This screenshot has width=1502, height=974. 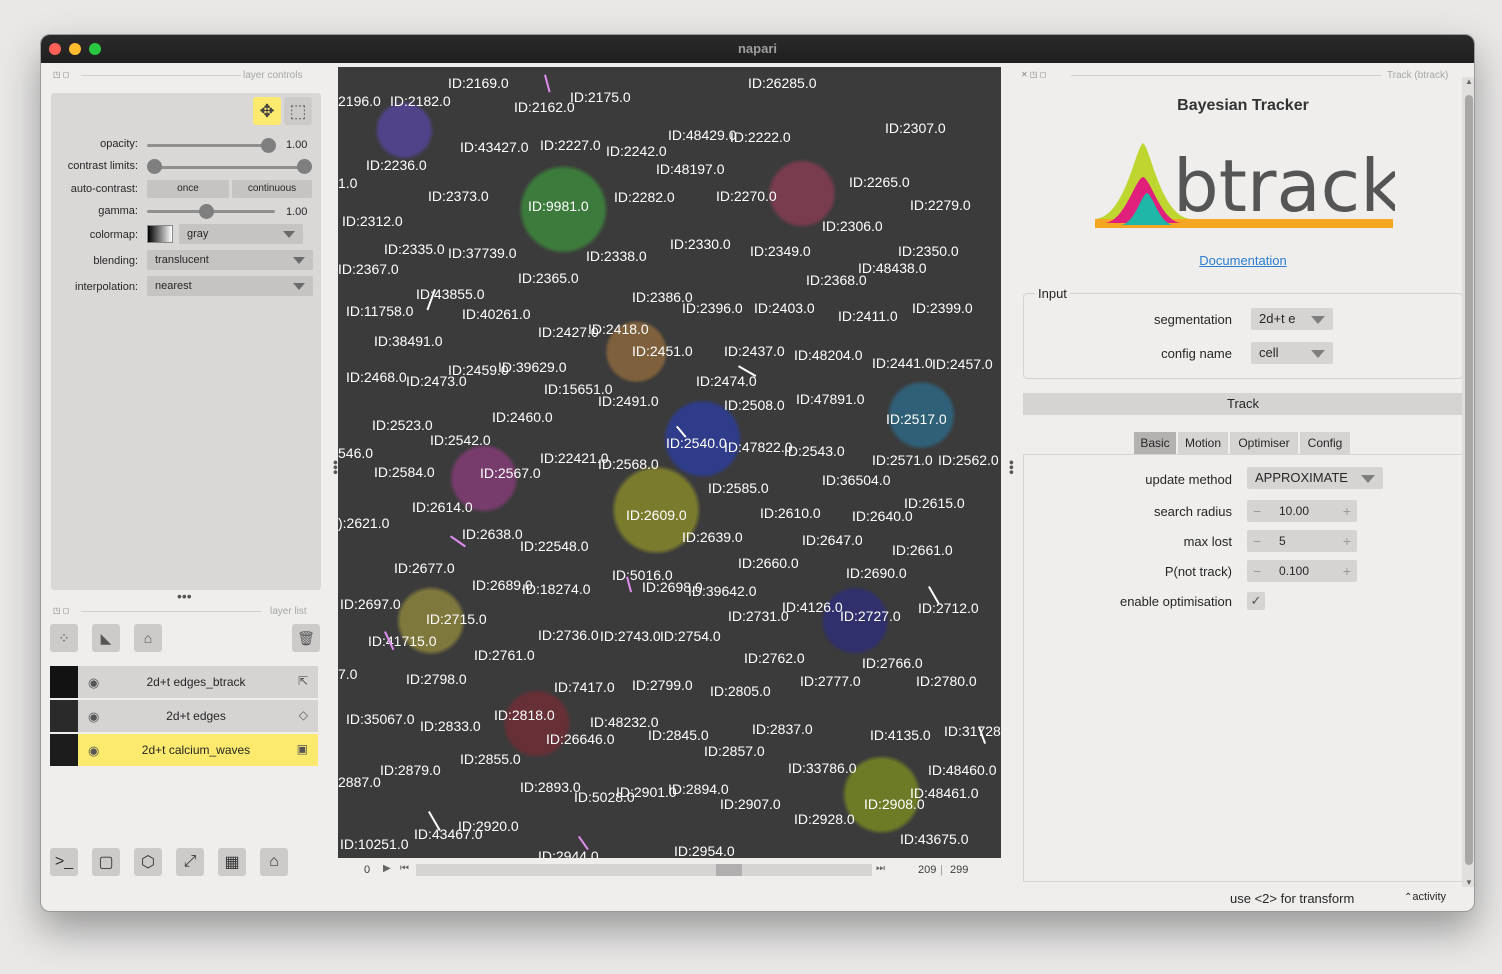 I want to click on opacity-slider, so click(x=211, y=145).